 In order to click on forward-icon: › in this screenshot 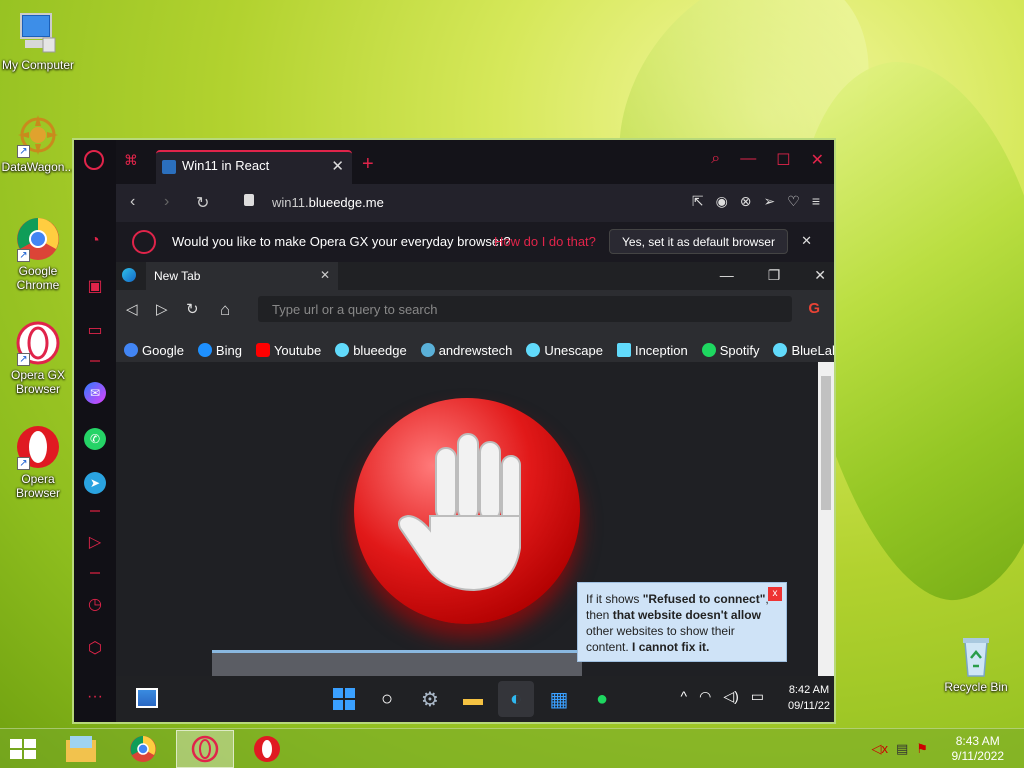, I will do `click(166, 202)`.